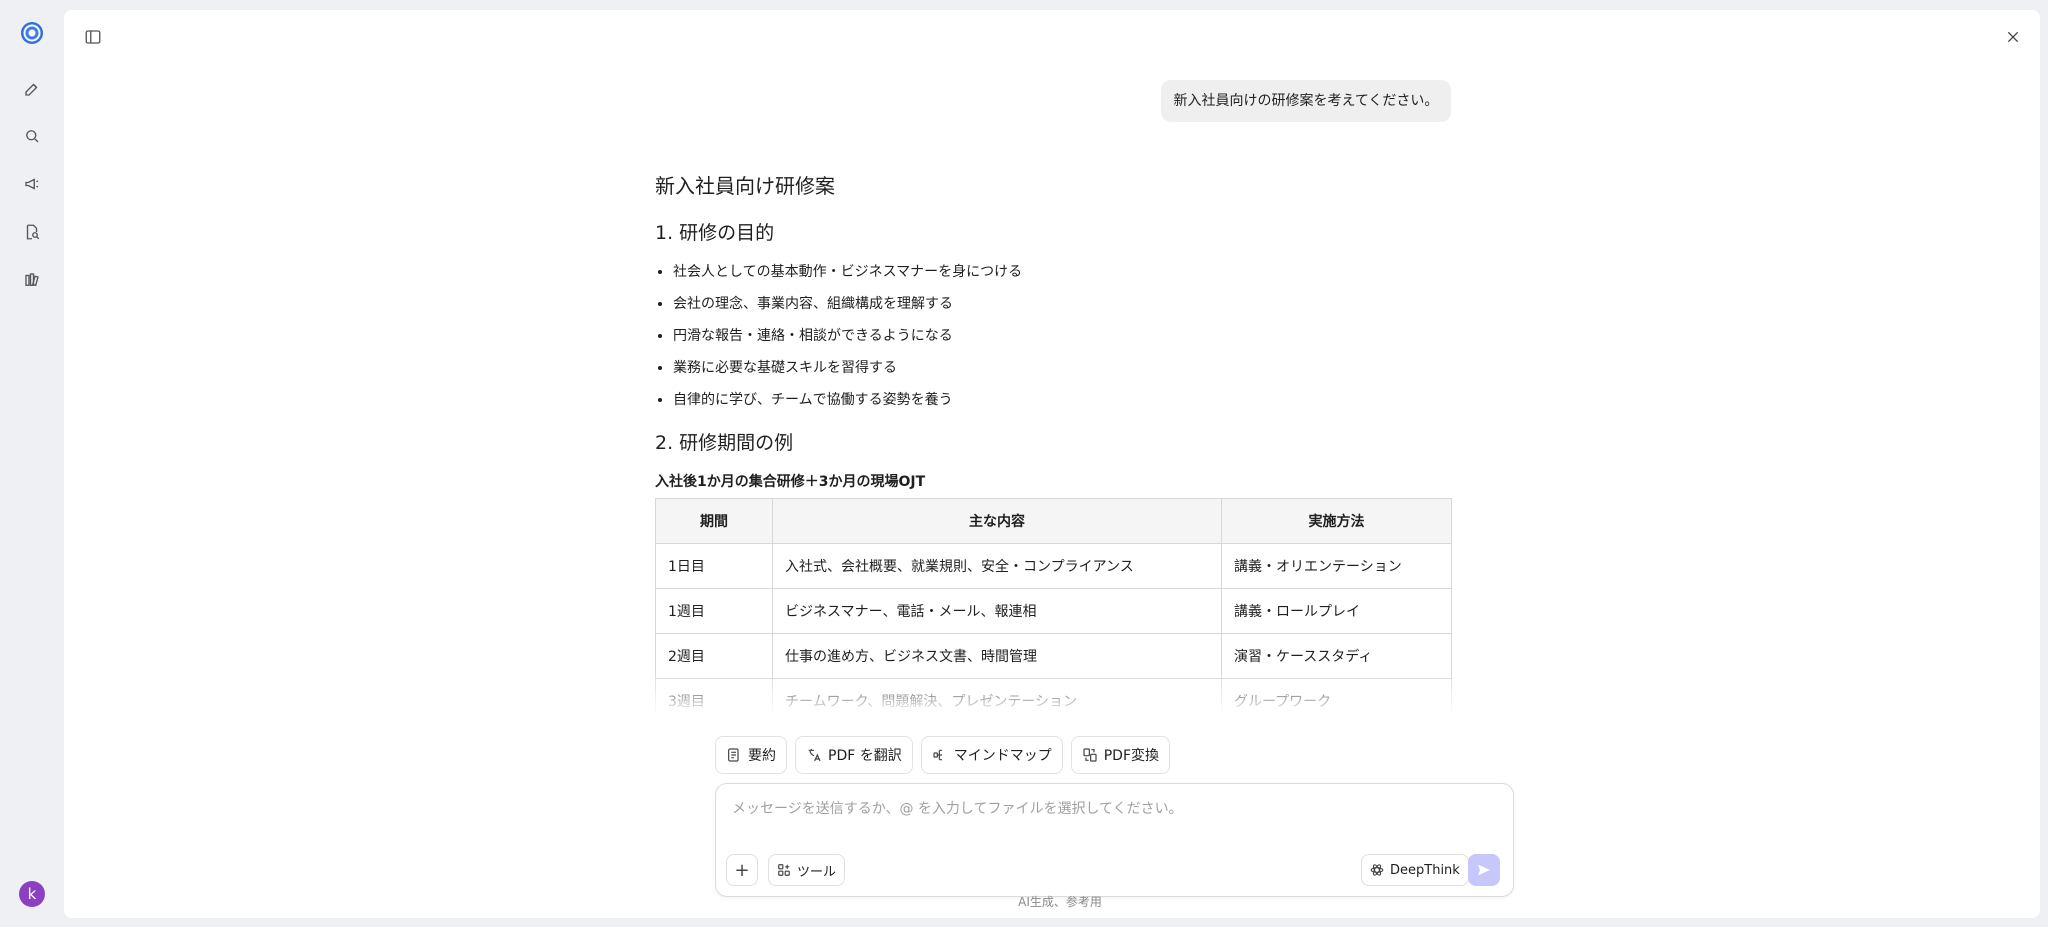  I want to click on table-cell: 3週目, so click(714, 695).